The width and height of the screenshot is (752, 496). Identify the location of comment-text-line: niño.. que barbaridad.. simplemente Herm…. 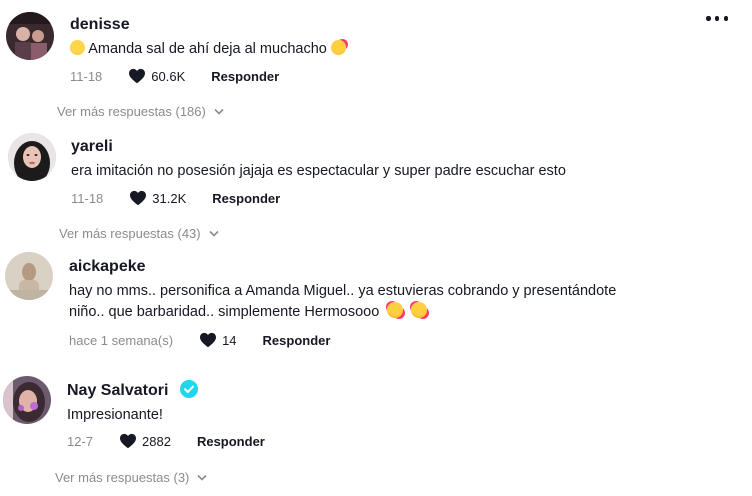
(342, 312).